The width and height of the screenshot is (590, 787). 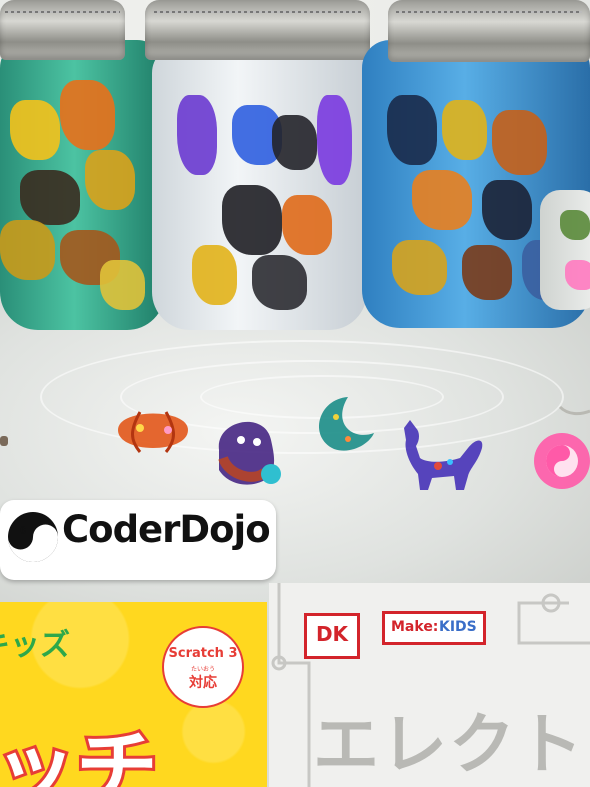 I want to click on plant, so click(x=575, y=225).